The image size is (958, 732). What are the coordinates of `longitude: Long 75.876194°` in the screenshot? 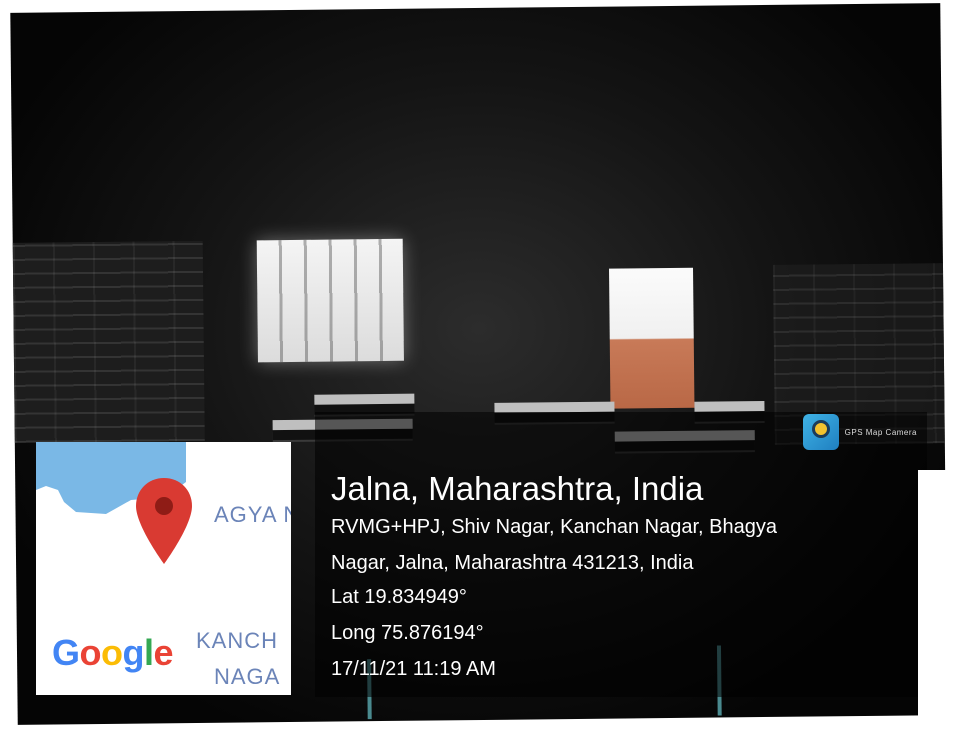 It's located at (407, 633).